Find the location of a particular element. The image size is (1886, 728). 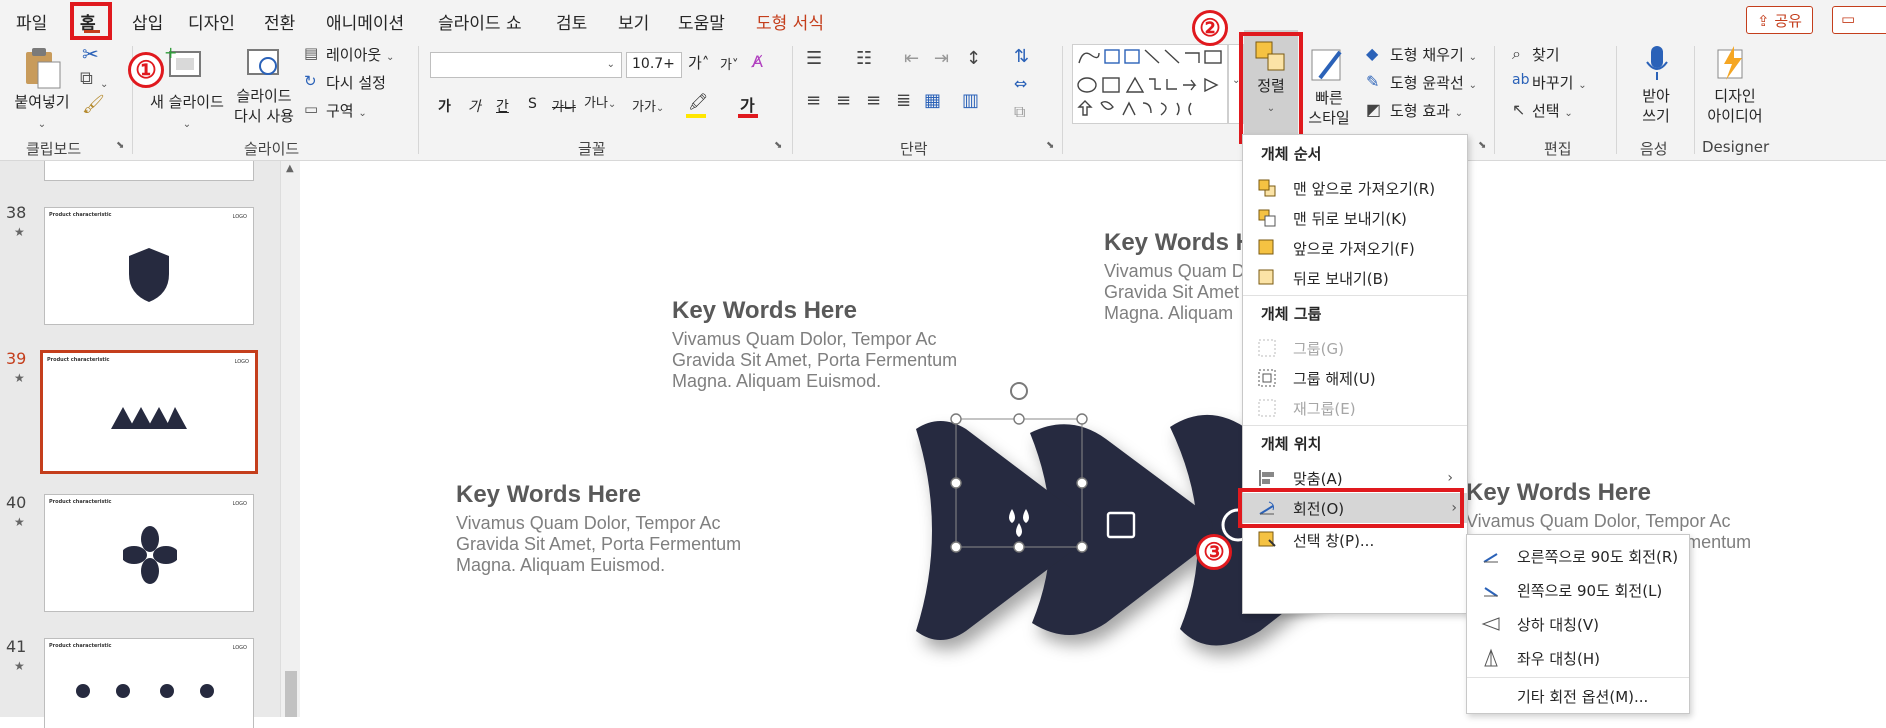

shape-fill-button: 도형 채우기 ⌄ is located at coordinates (1433, 54).